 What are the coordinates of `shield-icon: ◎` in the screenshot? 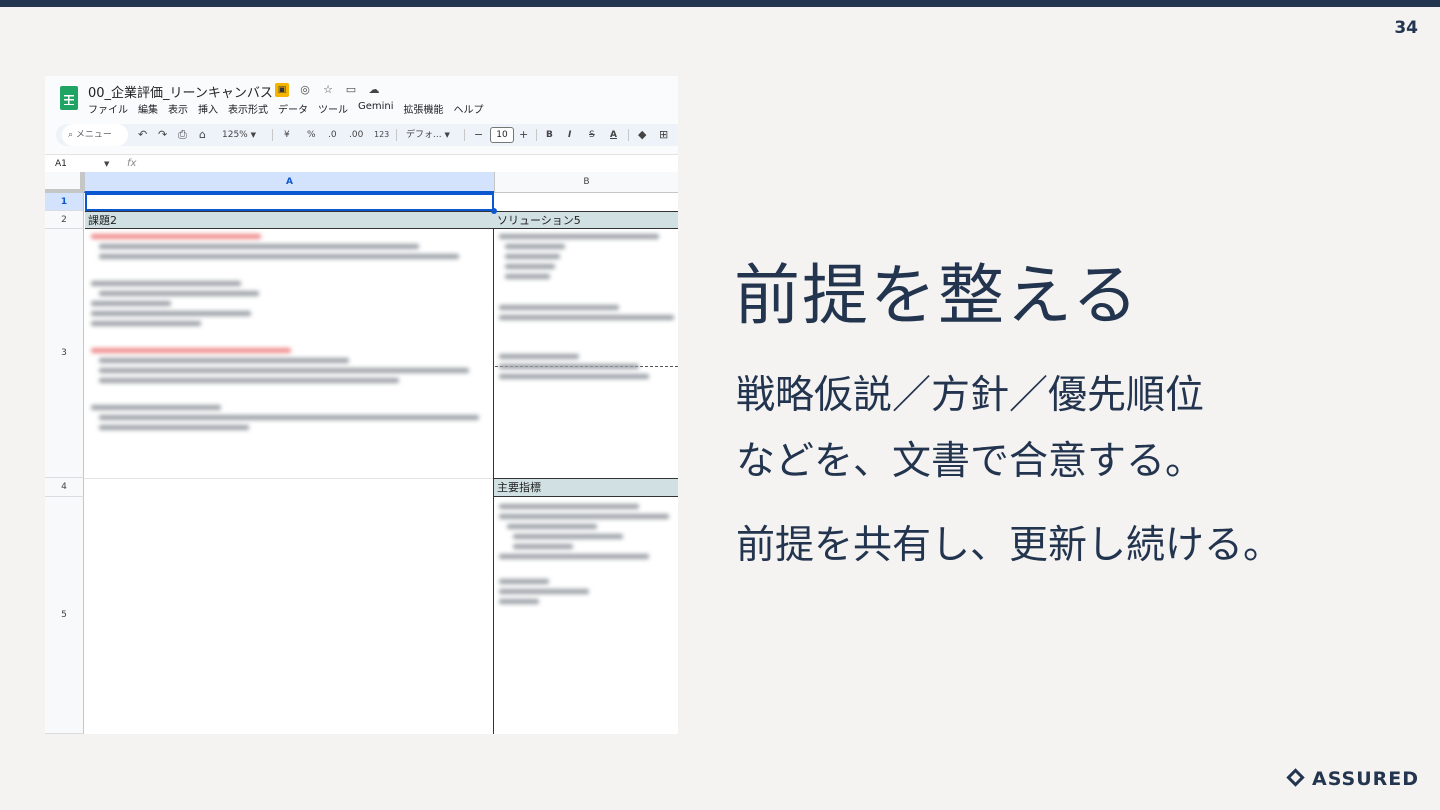 It's located at (305, 90).